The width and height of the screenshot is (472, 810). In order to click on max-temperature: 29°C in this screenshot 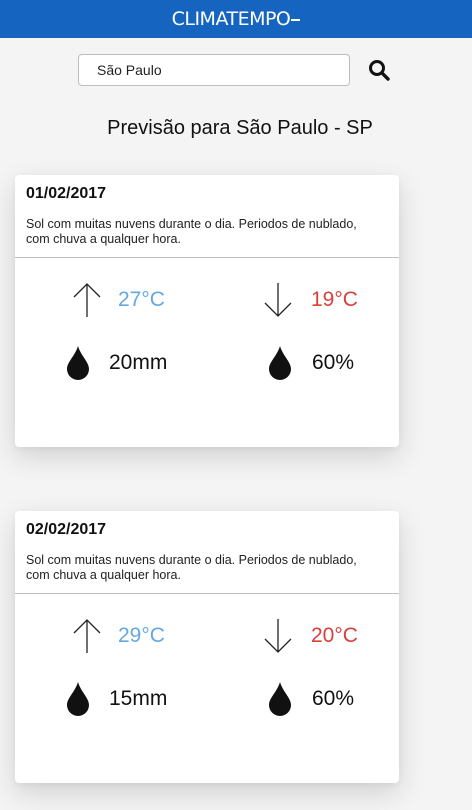, I will do `click(118, 636)`.